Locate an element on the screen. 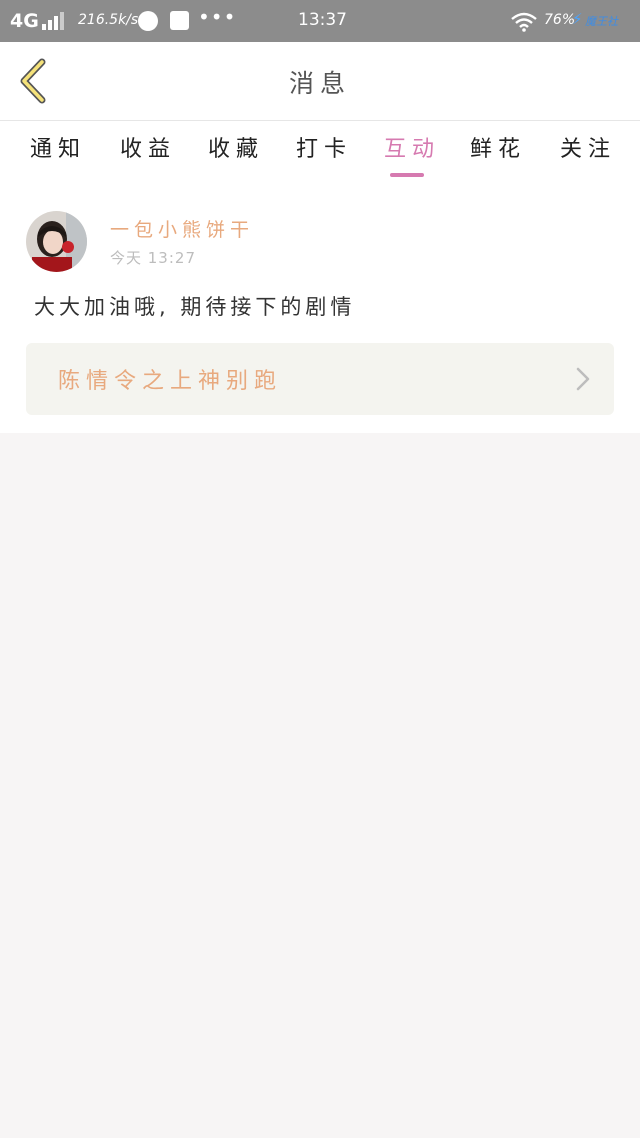 The width and height of the screenshot is (640, 1138). more-notifications-icon: ••• is located at coordinates (217, 17).